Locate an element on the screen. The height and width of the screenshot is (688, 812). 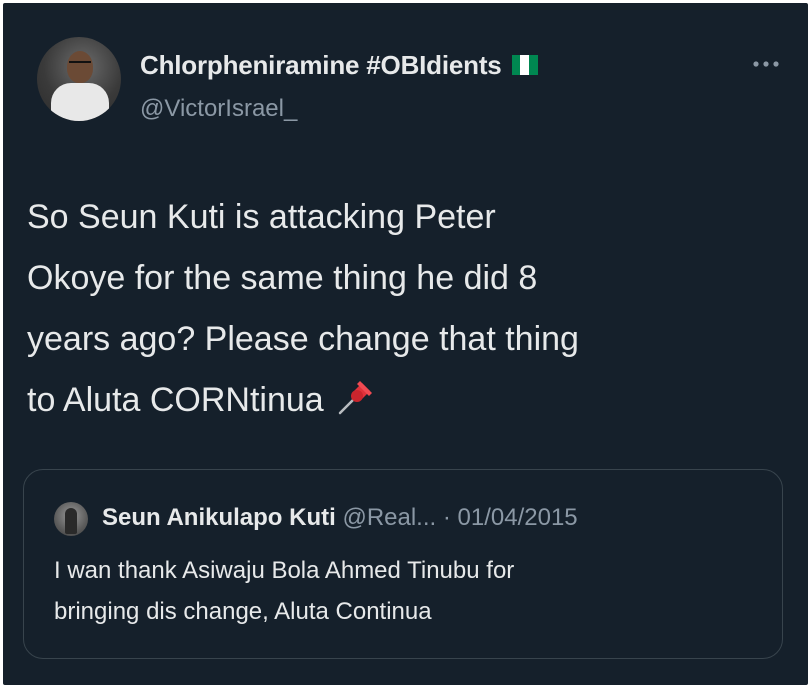
avatar-shirt is located at coordinates (80, 102).